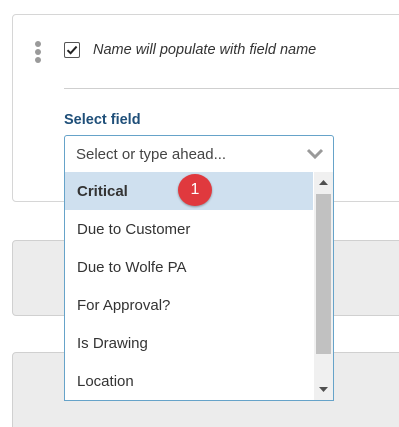 The image size is (399, 427). What do you see at coordinates (231, 88) in the screenshot?
I see `divider` at bounding box center [231, 88].